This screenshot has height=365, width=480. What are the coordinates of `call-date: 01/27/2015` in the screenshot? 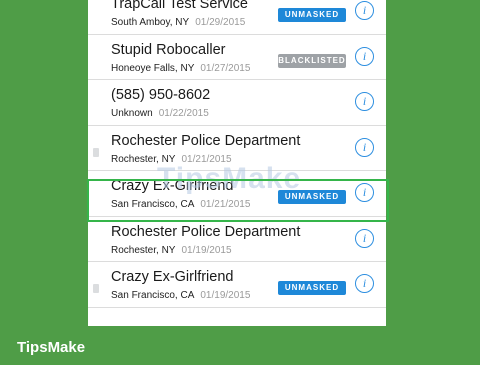 It's located at (225, 68).